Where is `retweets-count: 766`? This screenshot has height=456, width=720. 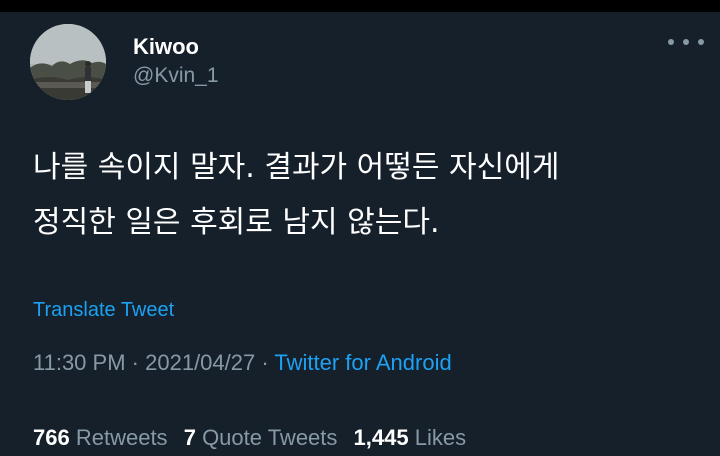 retweets-count: 766 is located at coordinates (51, 437).